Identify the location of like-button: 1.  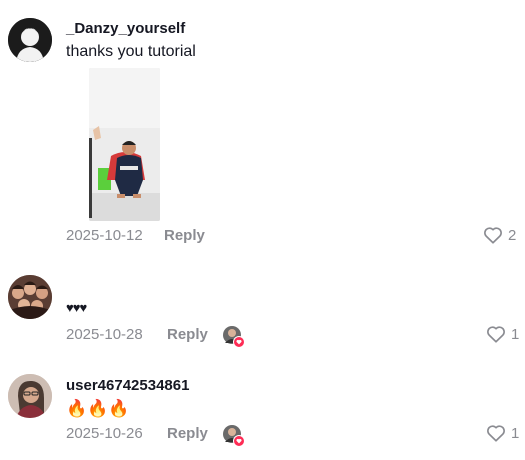
(502, 433).